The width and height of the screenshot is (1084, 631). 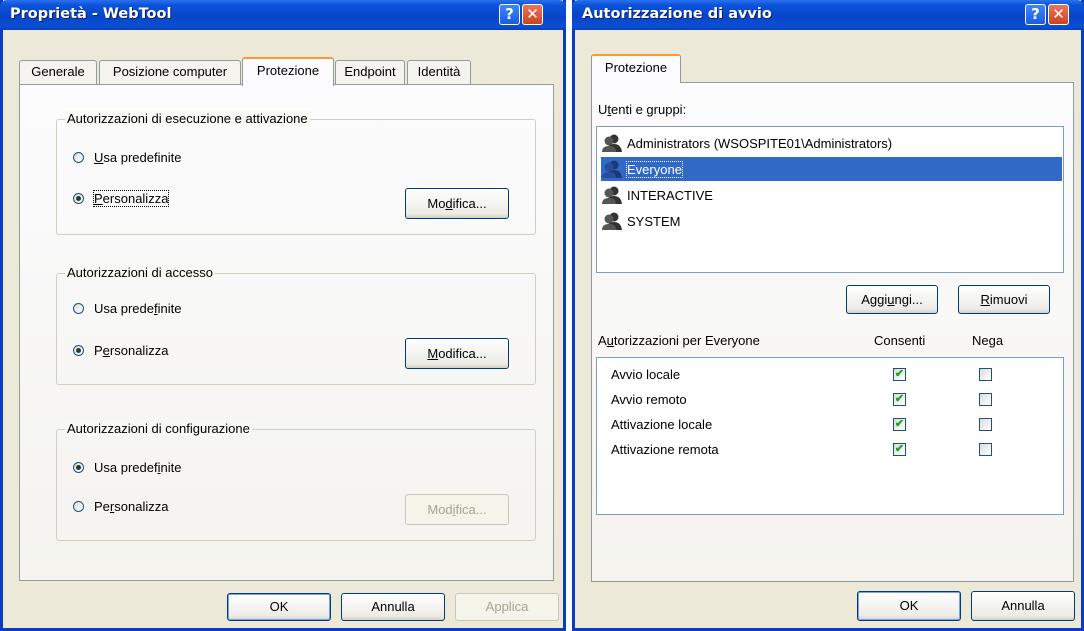 What do you see at coordinates (665, 449) in the screenshot?
I see `permission-name: Attivazione remota` at bounding box center [665, 449].